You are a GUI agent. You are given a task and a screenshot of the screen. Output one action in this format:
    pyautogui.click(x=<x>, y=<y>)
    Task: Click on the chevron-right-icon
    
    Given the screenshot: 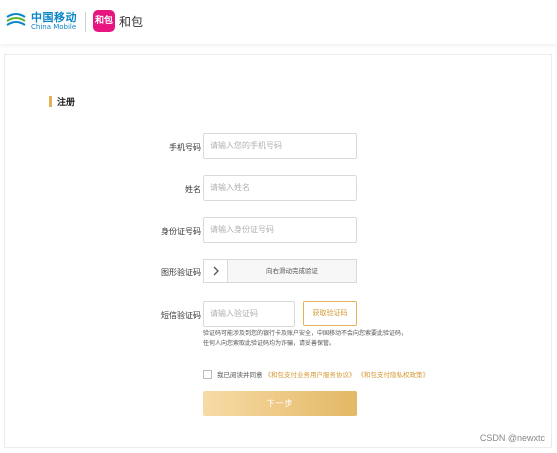 What is the action you would take?
    pyautogui.click(x=216, y=271)
    